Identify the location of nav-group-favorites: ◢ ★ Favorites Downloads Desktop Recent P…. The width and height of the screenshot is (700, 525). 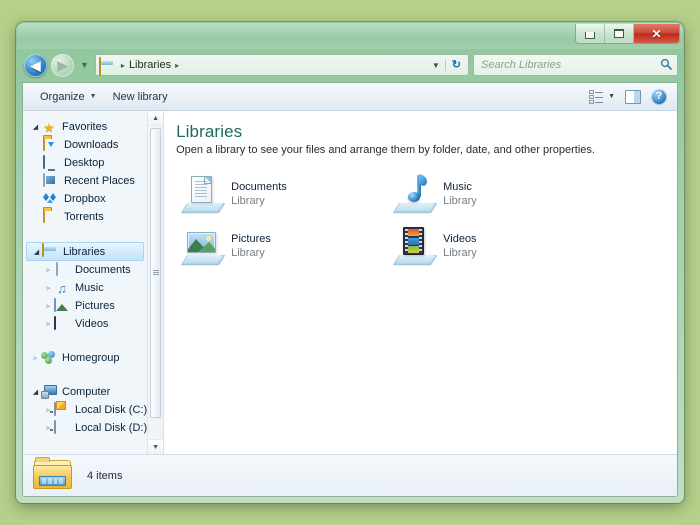
(85, 172).